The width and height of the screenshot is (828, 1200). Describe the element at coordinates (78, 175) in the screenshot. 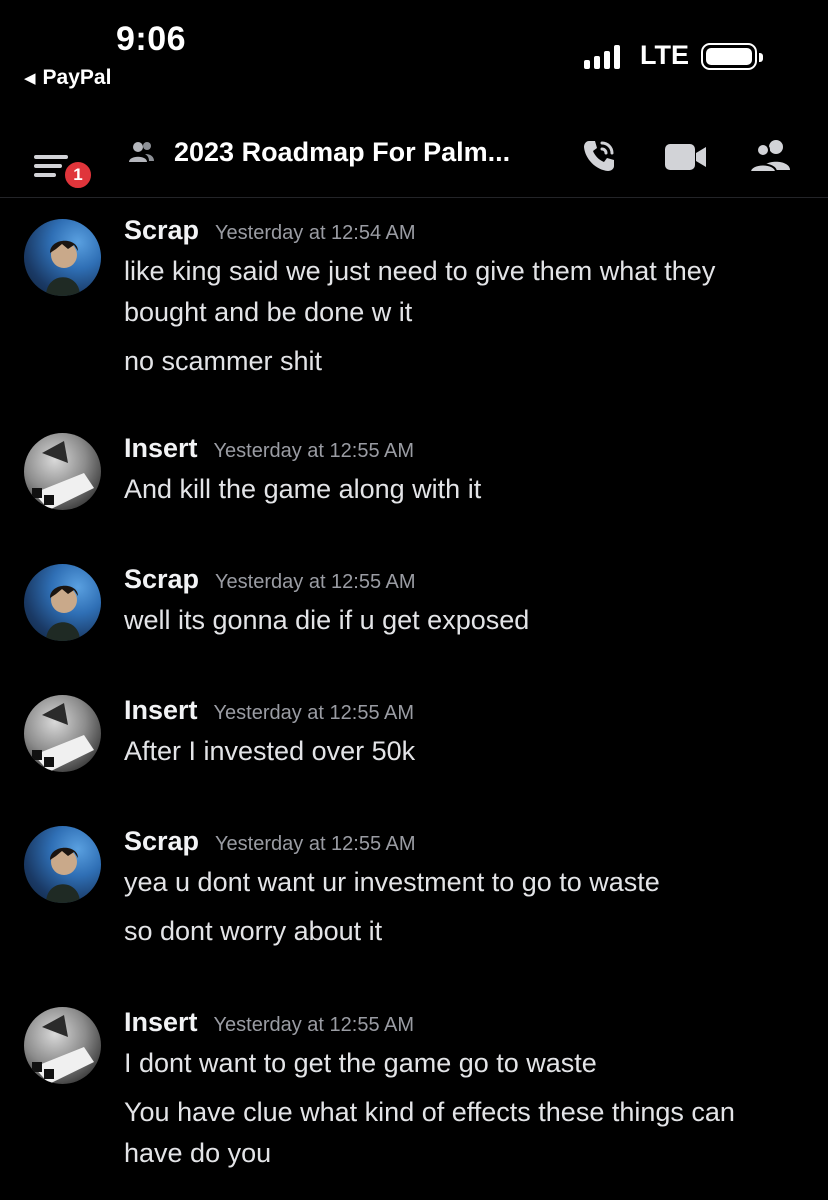

I see `notification-badge: 1` at that location.